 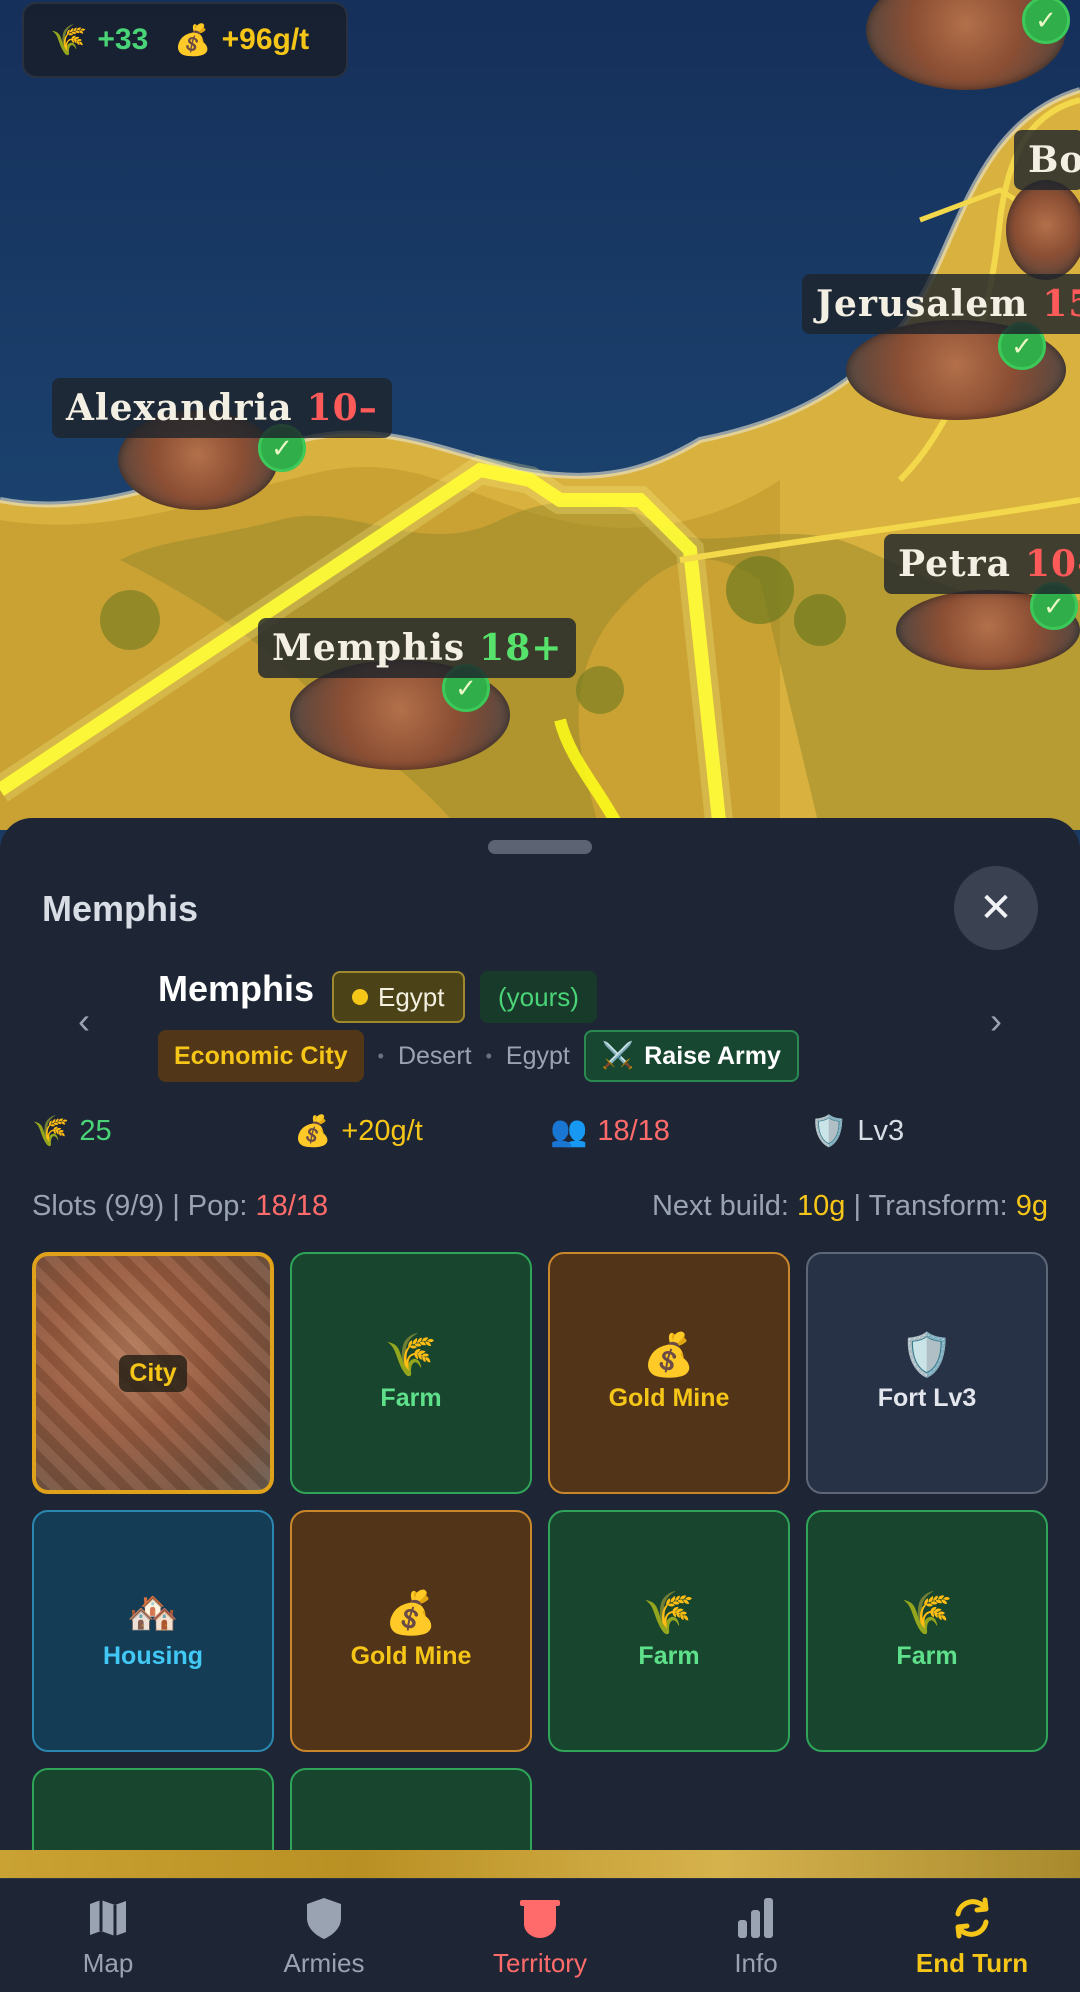 I want to click on ownership-badge: (yours), so click(x=538, y=997).